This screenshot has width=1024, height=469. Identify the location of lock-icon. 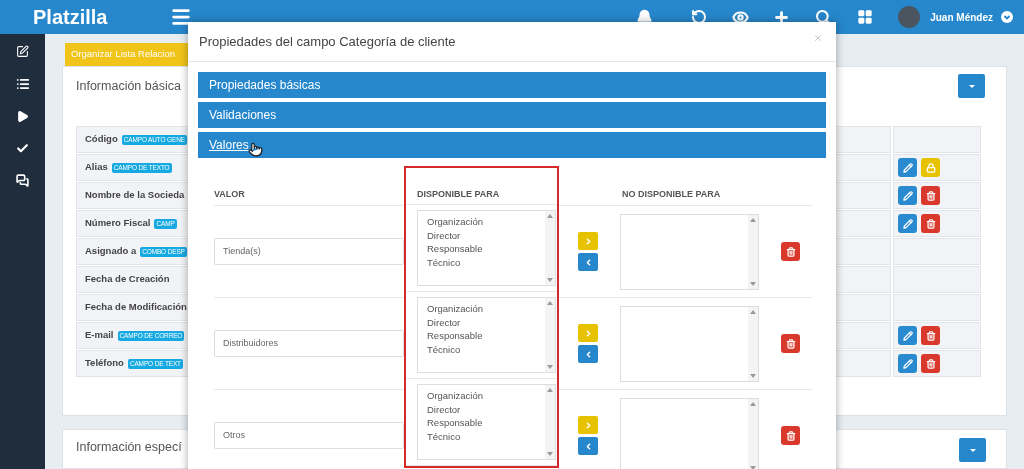
(930, 167).